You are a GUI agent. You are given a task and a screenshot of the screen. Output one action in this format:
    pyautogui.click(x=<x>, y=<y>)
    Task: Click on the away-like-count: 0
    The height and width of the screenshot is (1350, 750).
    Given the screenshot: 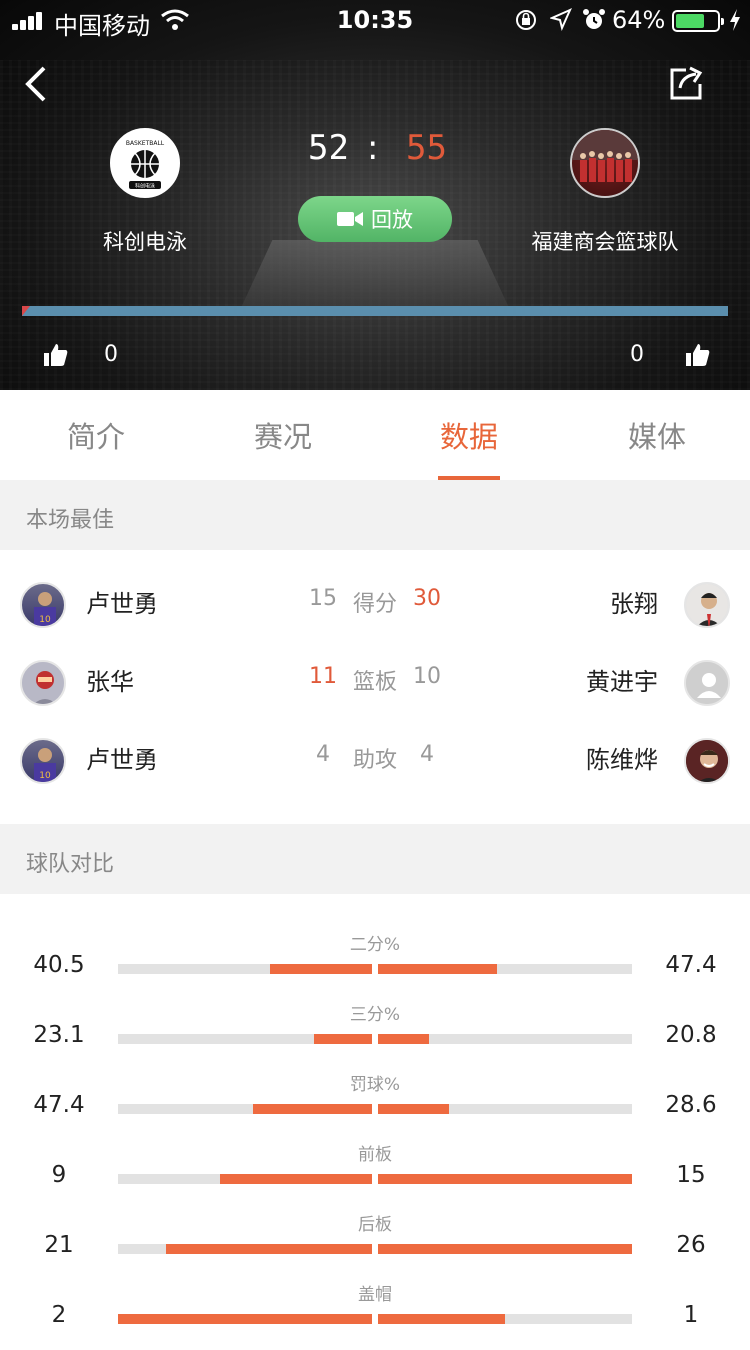 What is the action you would take?
    pyautogui.click(x=637, y=354)
    